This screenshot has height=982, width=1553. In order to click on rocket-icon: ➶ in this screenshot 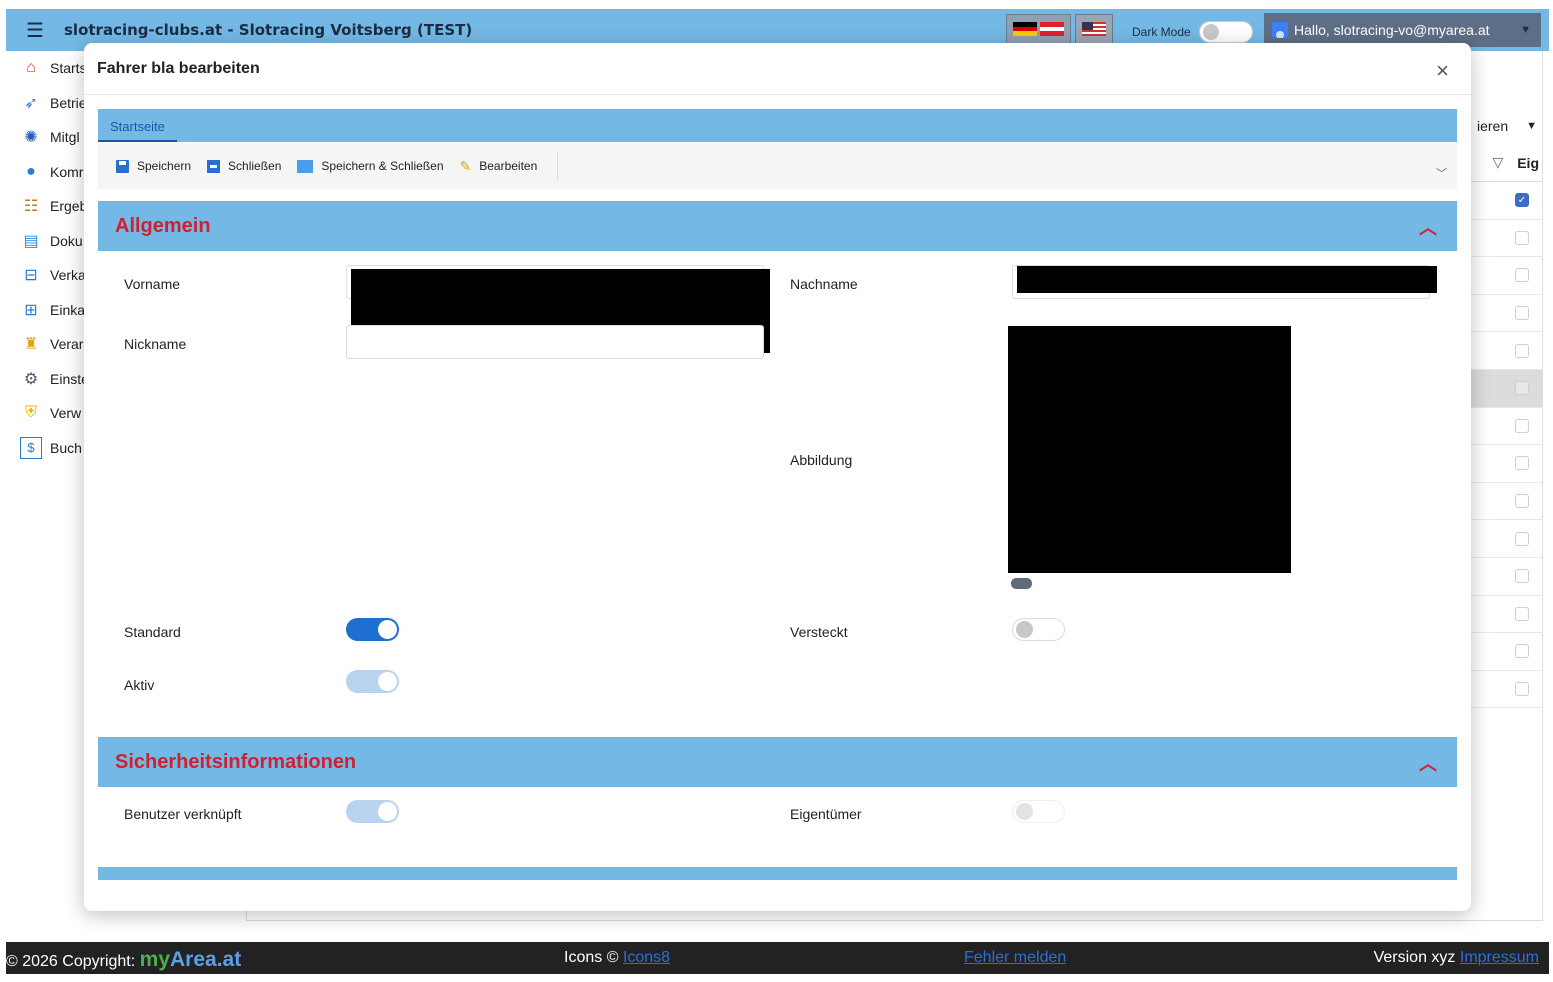, I will do `click(31, 103)`.